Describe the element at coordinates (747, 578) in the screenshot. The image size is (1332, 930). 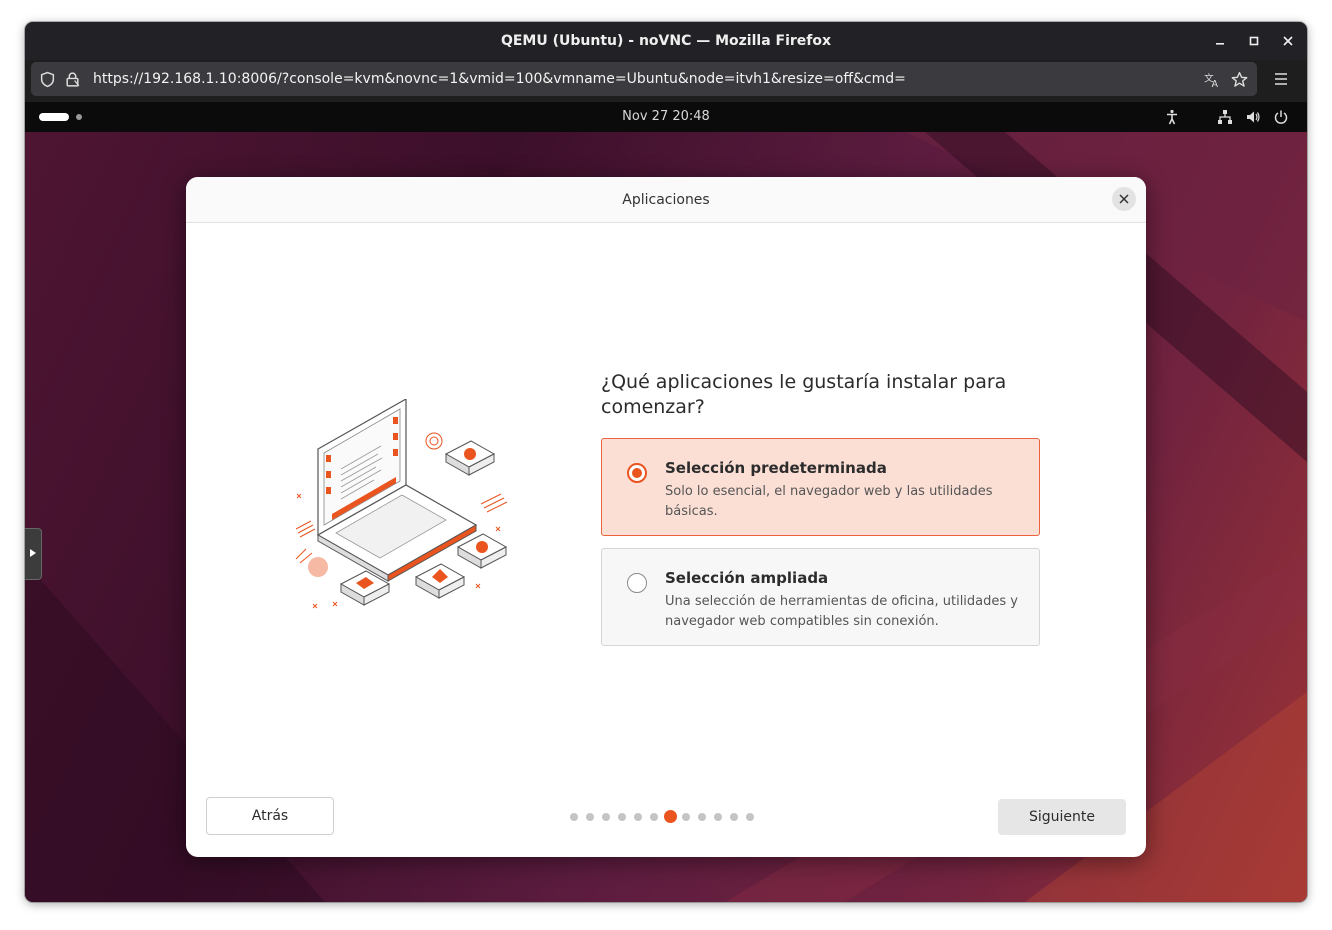
I see `option-title: Selección ampliada` at that location.